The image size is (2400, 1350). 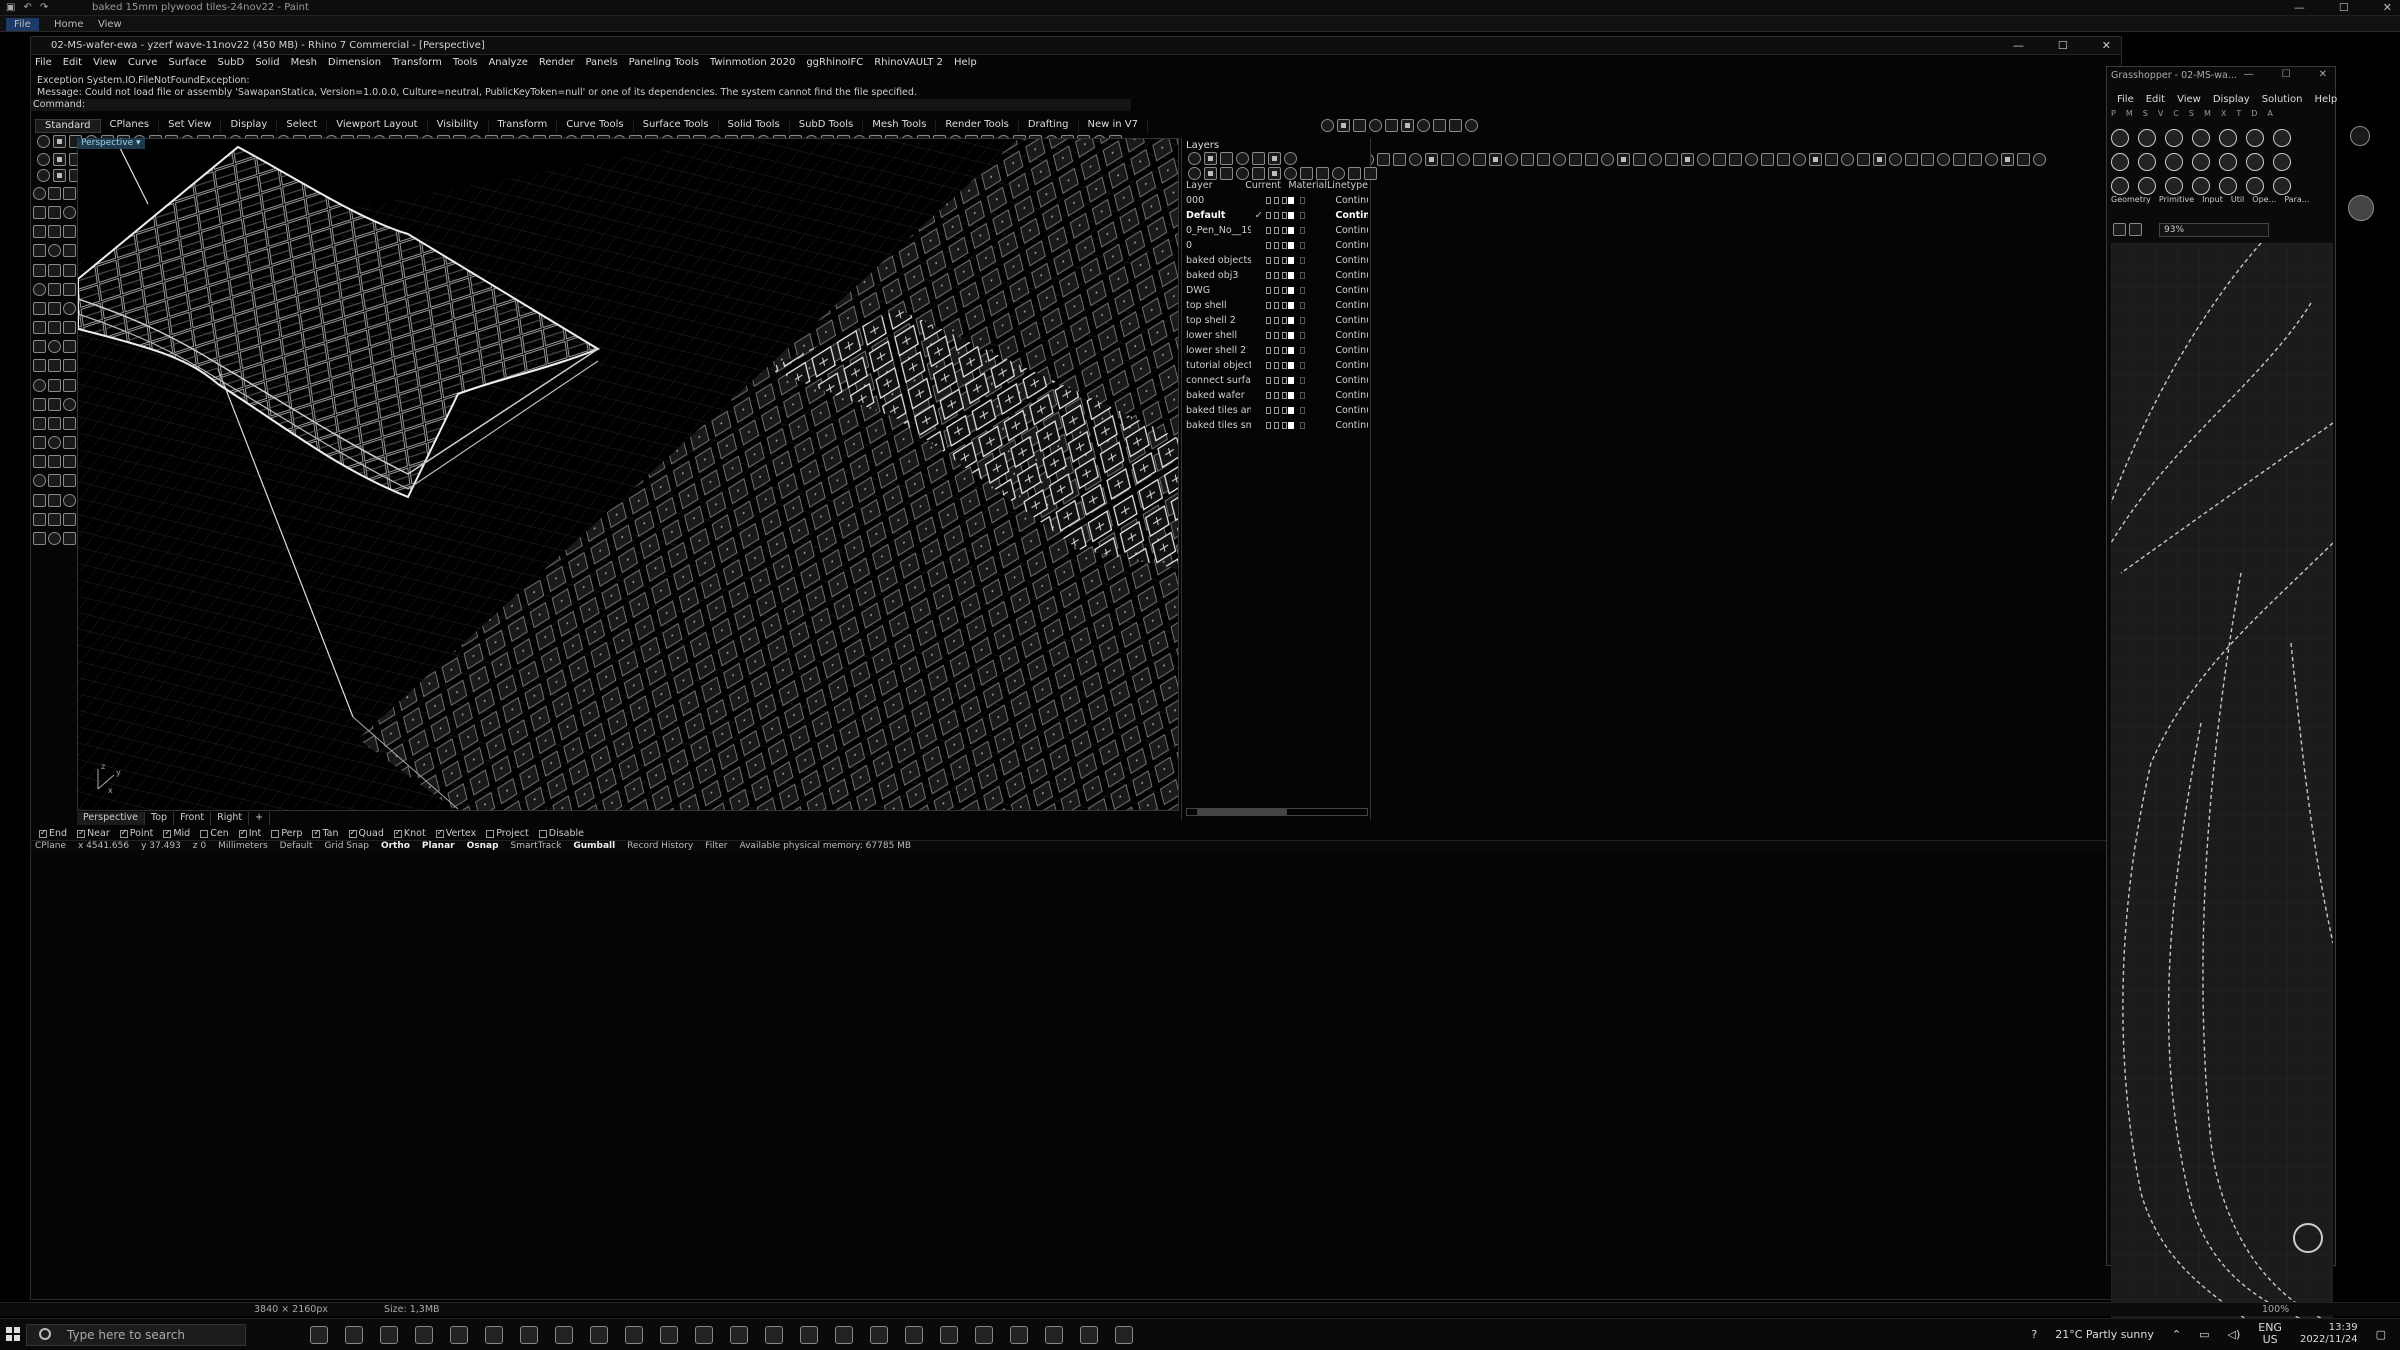 I want to click on maximize-button: ☐, so click(x=2344, y=7).